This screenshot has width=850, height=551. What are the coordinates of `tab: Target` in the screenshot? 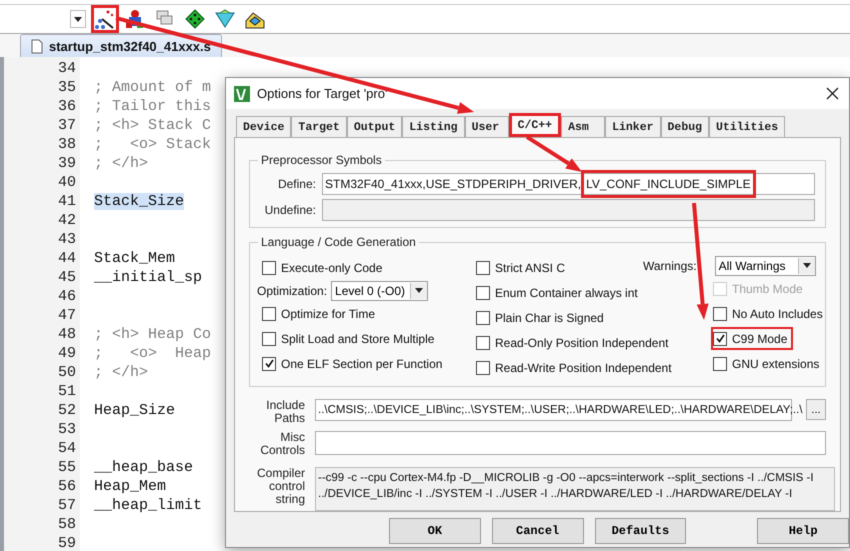 It's located at (319, 127).